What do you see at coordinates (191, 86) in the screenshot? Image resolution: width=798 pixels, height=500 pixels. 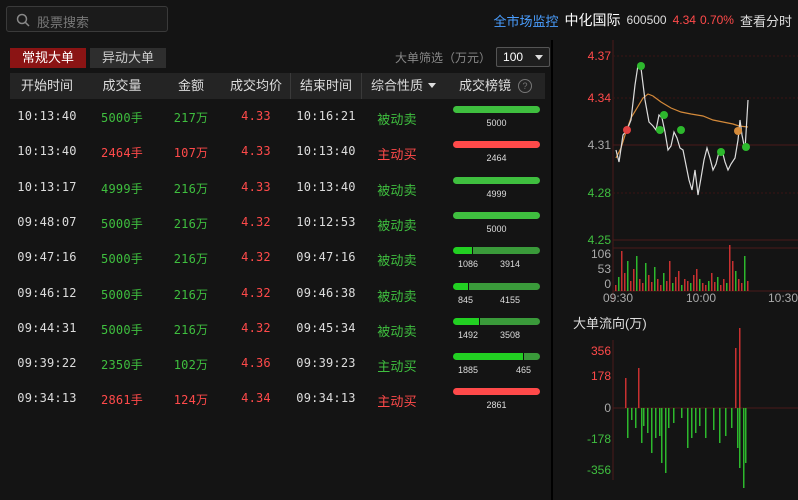 I see `col-amount: 金额` at bounding box center [191, 86].